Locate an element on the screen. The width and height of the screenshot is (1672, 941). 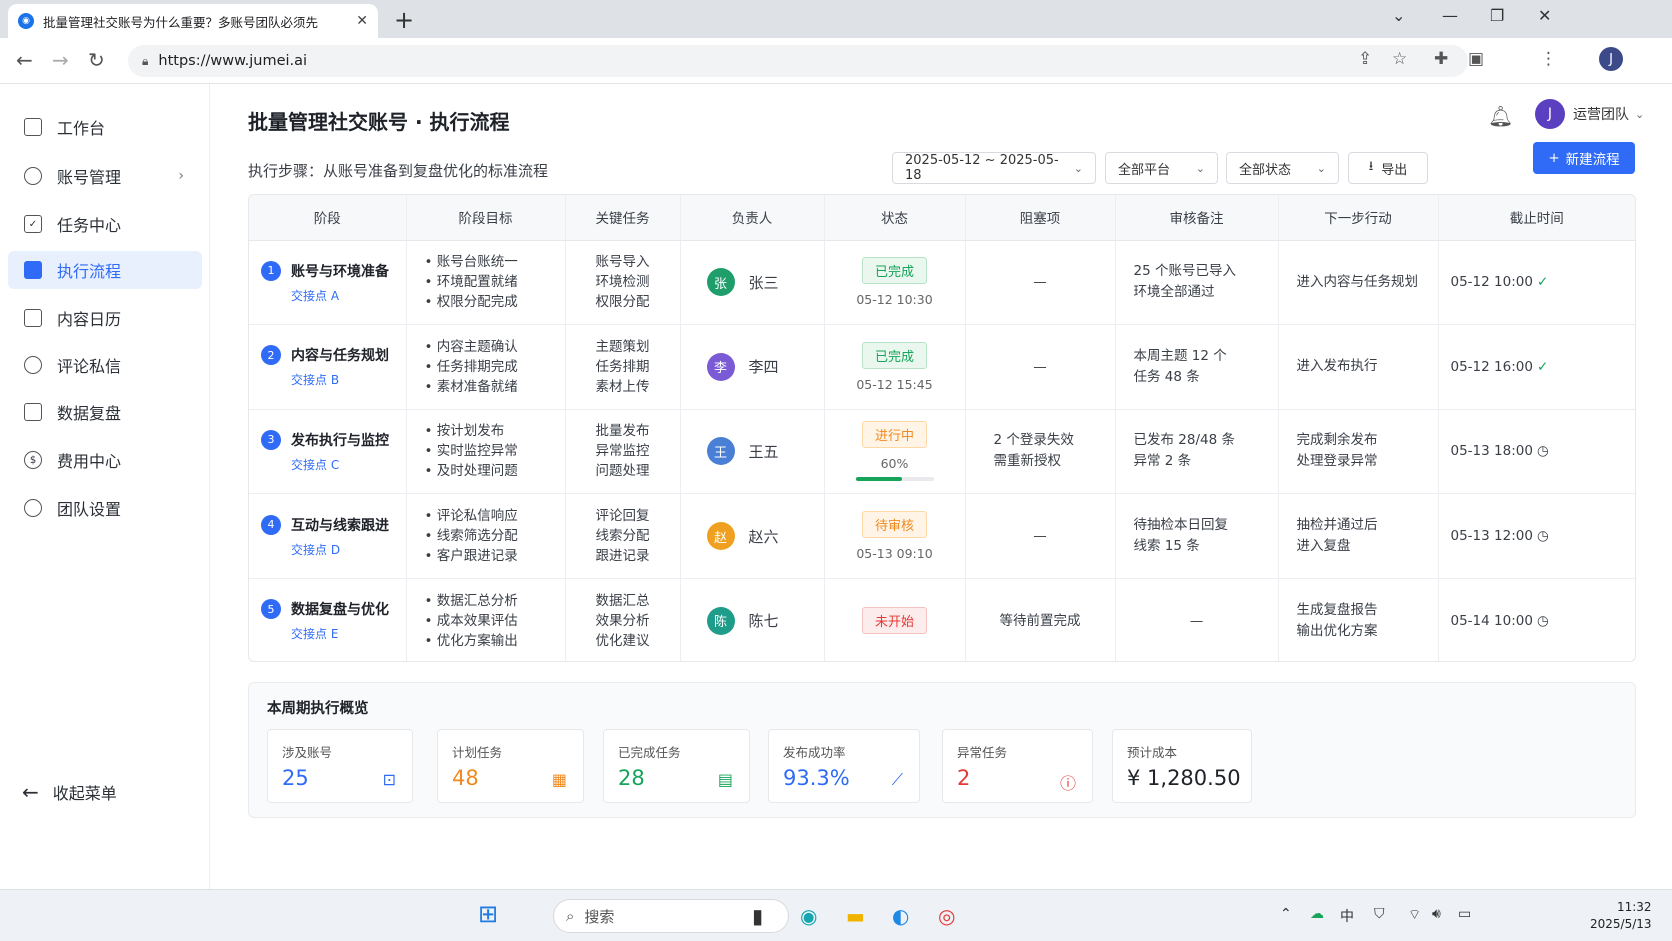
new-tab-button: + is located at coordinates (404, 20).